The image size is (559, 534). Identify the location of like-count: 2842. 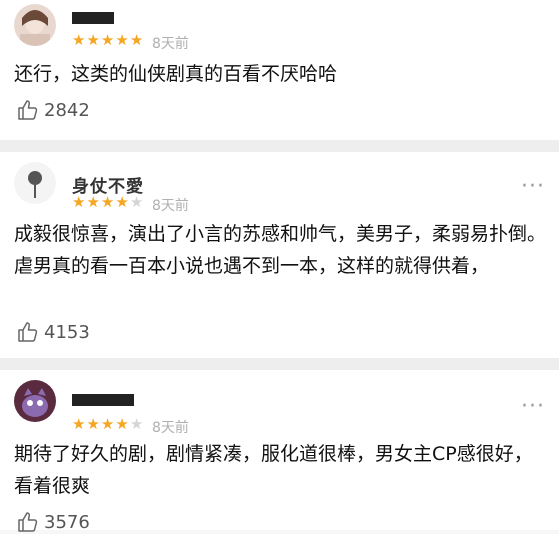
(67, 110).